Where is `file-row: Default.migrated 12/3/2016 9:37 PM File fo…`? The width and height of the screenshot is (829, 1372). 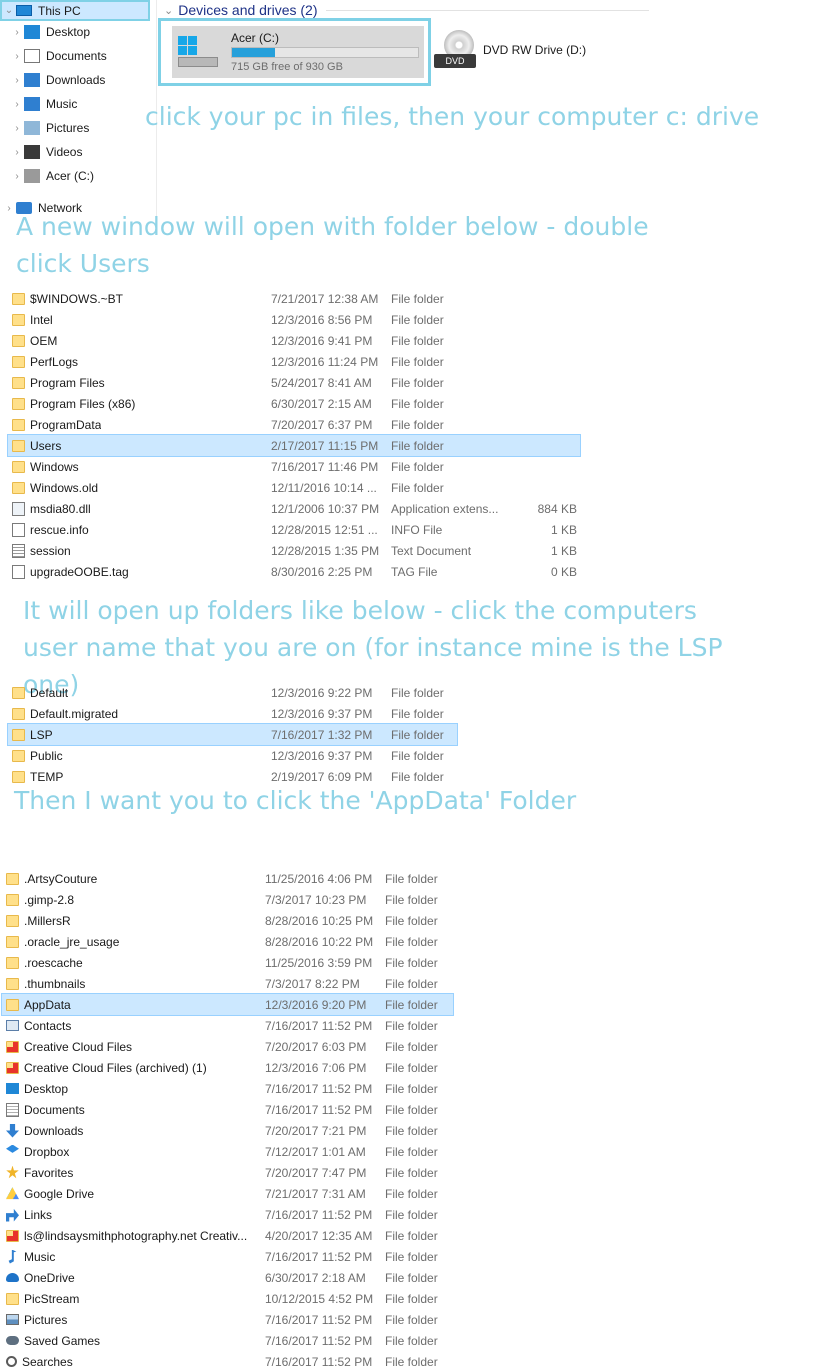 file-row: Default.migrated 12/3/2016 9:37 PM File fo… is located at coordinates (232, 713).